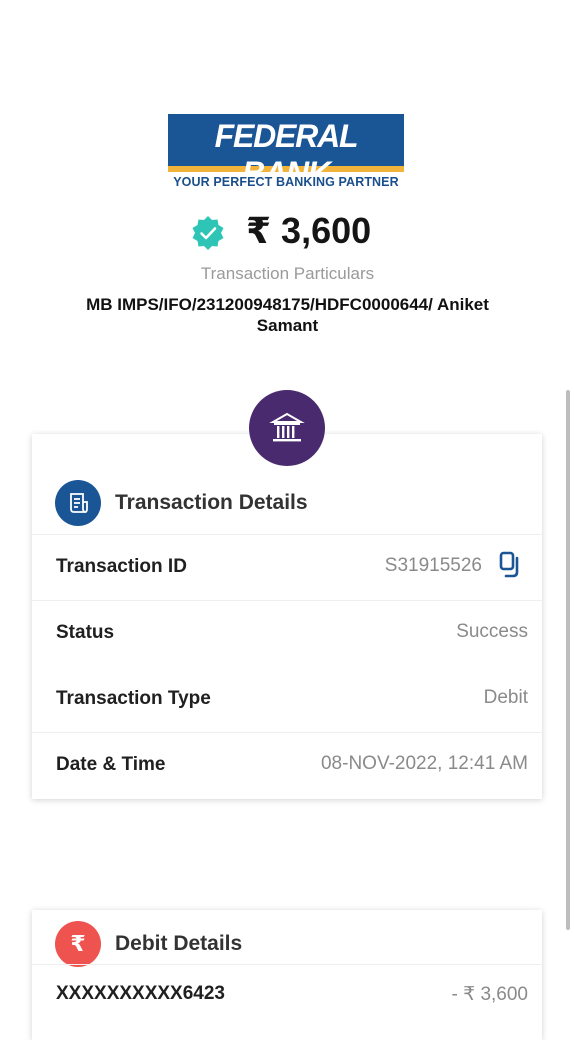 Image resolution: width=575 pixels, height=1040 pixels. What do you see at coordinates (505, 697) in the screenshot?
I see `transaction-type-value: Debit` at bounding box center [505, 697].